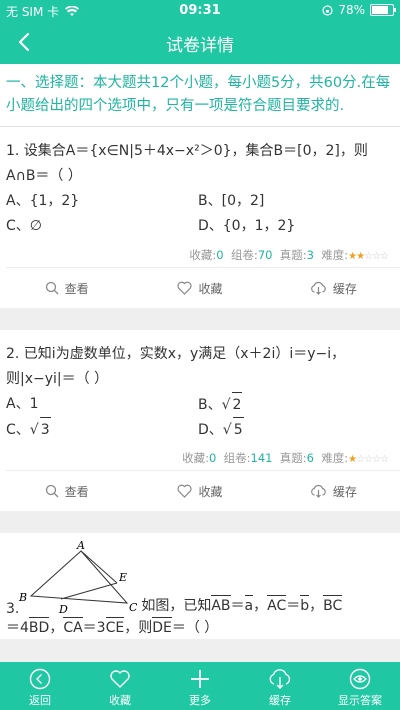  Describe the element at coordinates (237, 405) in the screenshot. I see `option-b-radicand: 2` at that location.